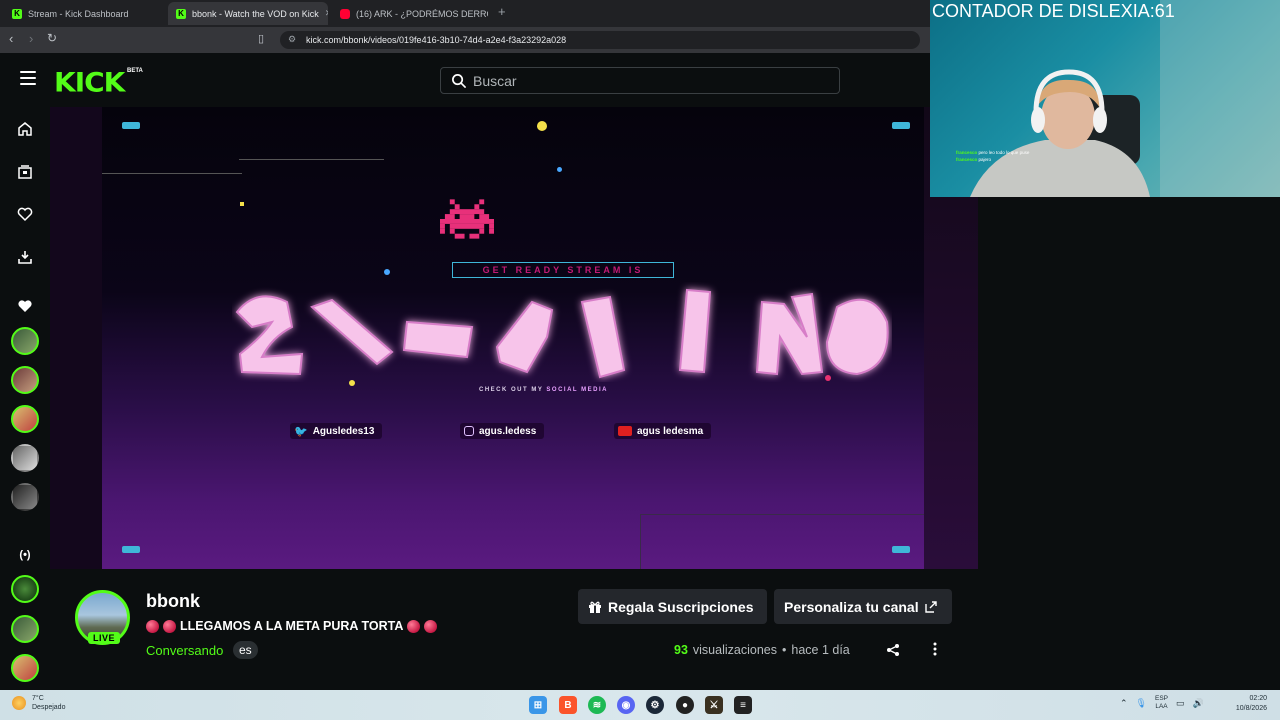 This screenshot has width=1280, height=720. What do you see at coordinates (38, 703) in the screenshot?
I see `weather-widget: 7°C Despejado` at bounding box center [38, 703].